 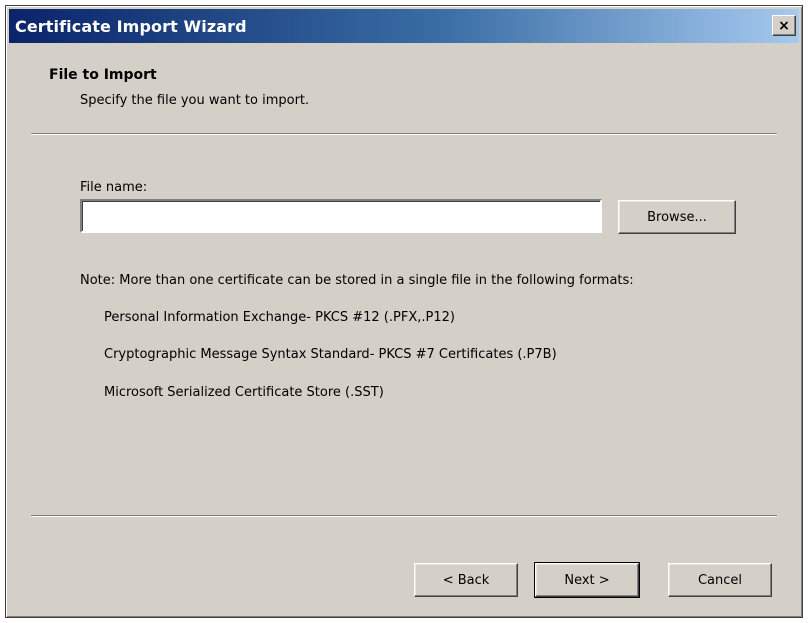 What do you see at coordinates (466, 580) in the screenshot?
I see `back-button: < Back` at bounding box center [466, 580].